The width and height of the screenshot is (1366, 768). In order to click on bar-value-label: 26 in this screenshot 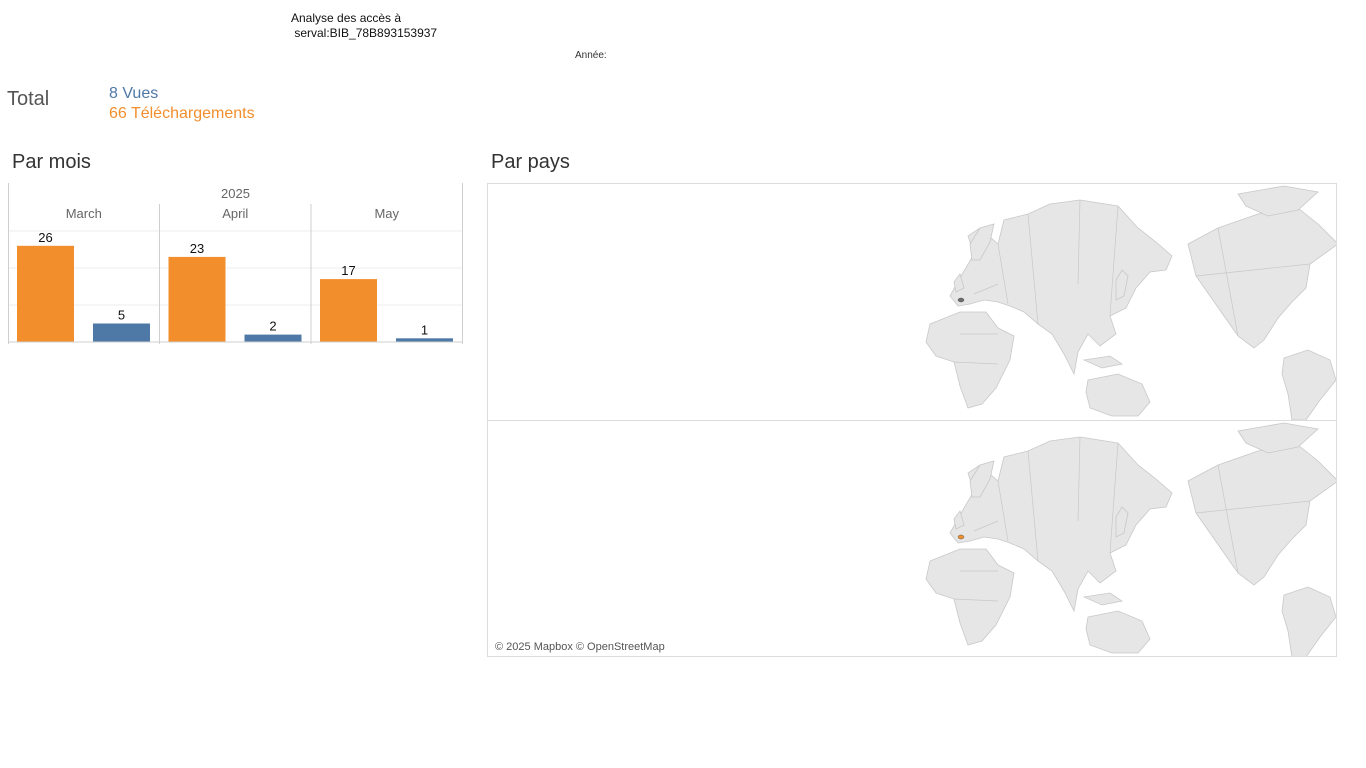, I will do `click(45, 237)`.